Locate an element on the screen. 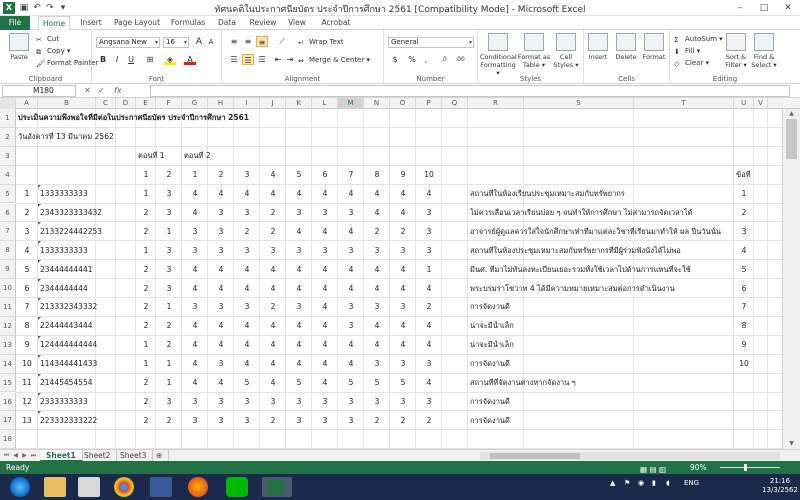 The height and width of the screenshot is (500, 800). column-header-e: E is located at coordinates (146, 103).